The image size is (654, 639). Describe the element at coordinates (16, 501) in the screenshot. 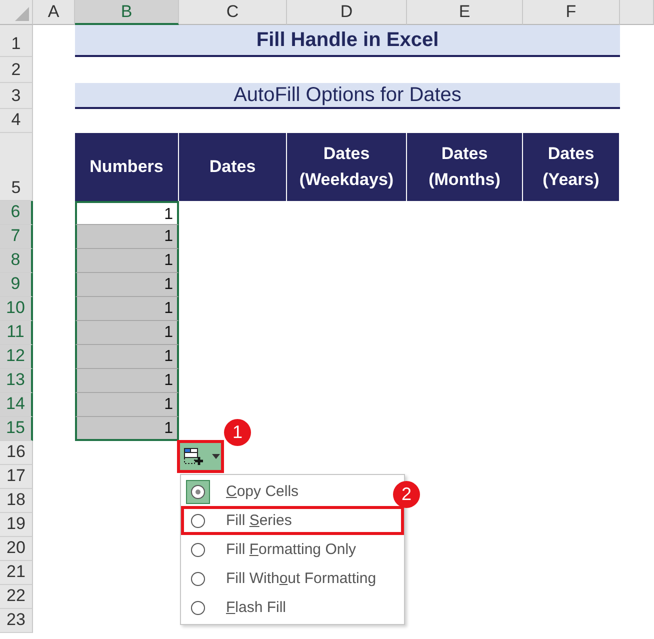

I see `row-header: 18` at that location.